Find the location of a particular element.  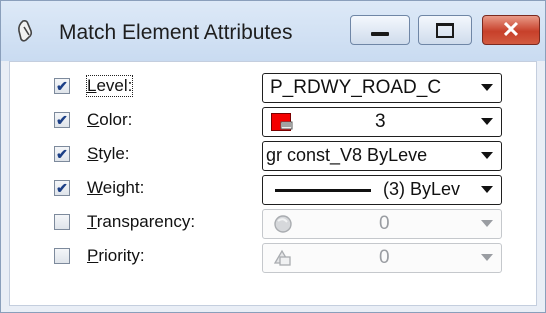

color-book-icon is located at coordinates (286, 125).